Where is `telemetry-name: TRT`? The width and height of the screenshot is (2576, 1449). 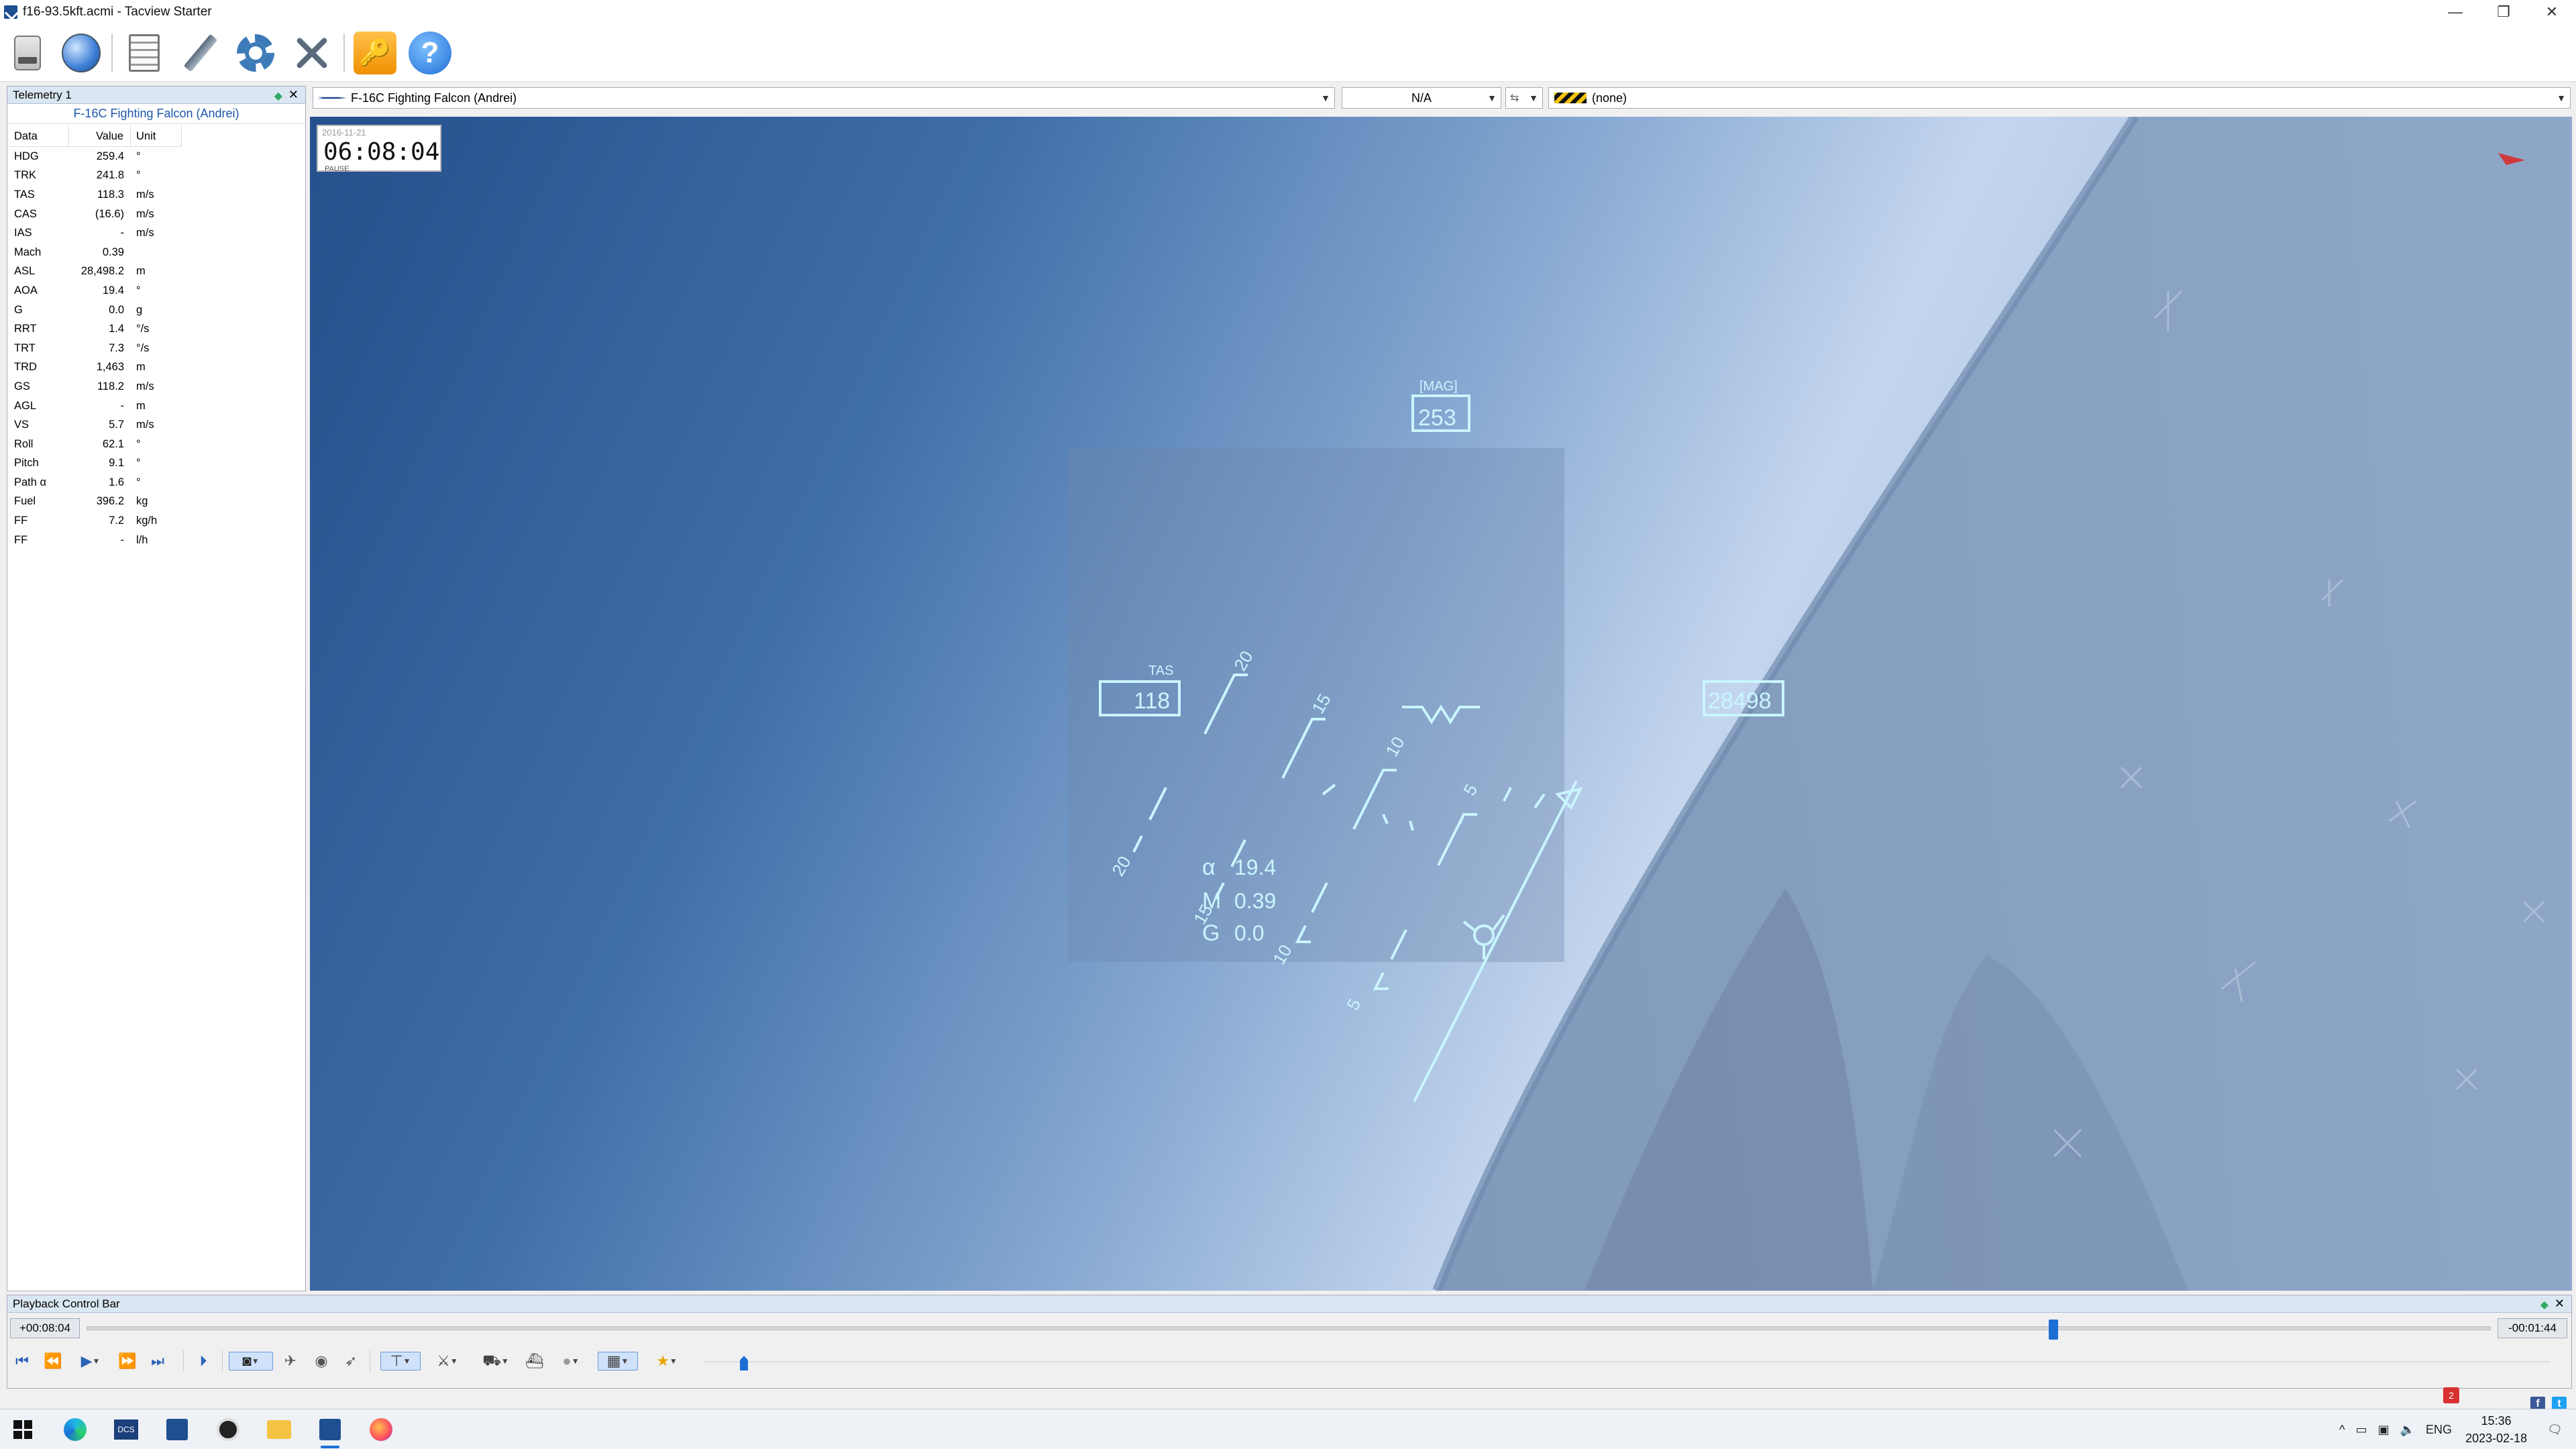 telemetry-name: TRT is located at coordinates (25, 347).